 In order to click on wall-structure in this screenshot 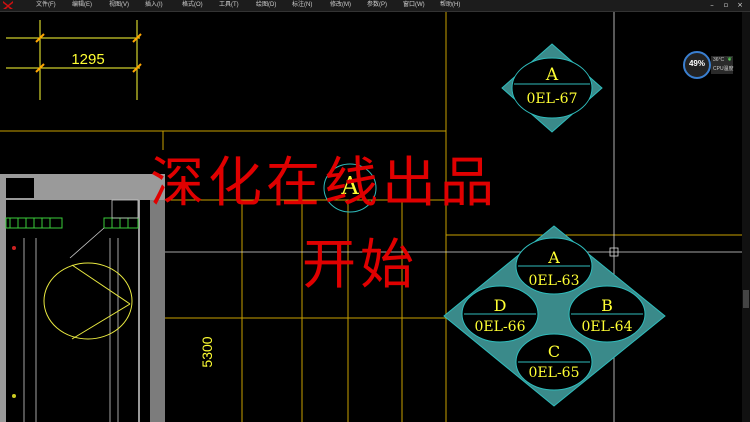, I will do `click(82, 298)`.